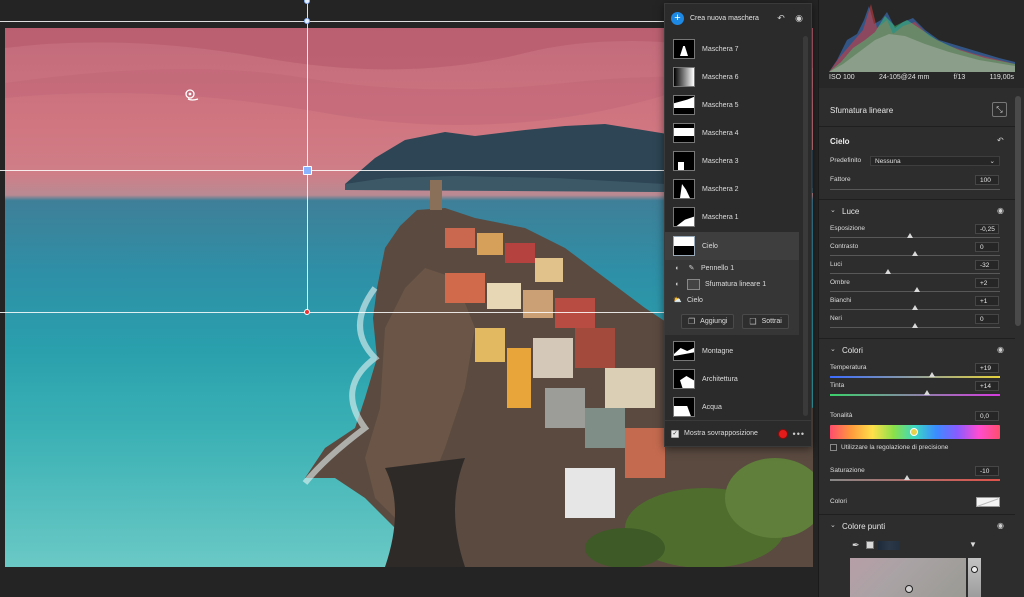 The width and height of the screenshot is (1024, 597). What do you see at coordinates (307, 21) in the screenshot?
I see `gradient-handle-top` at bounding box center [307, 21].